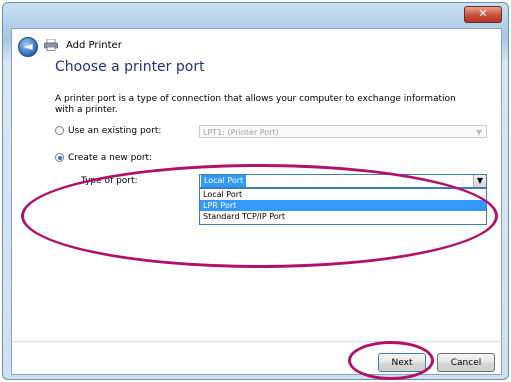  Describe the element at coordinates (241, 132) in the screenshot. I see `existing-port-value: LPT1: (Printer Port)` at that location.